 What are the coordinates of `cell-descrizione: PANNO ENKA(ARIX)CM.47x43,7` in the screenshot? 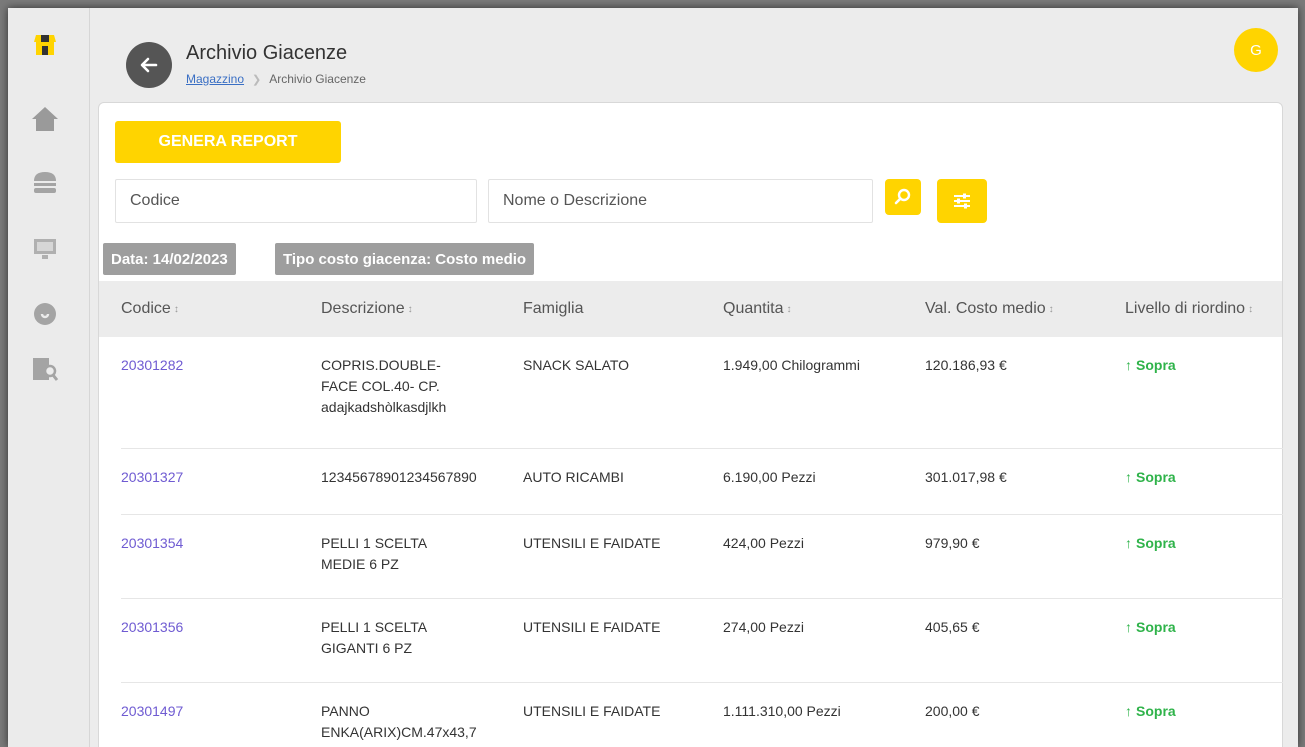 It's located at (399, 721).